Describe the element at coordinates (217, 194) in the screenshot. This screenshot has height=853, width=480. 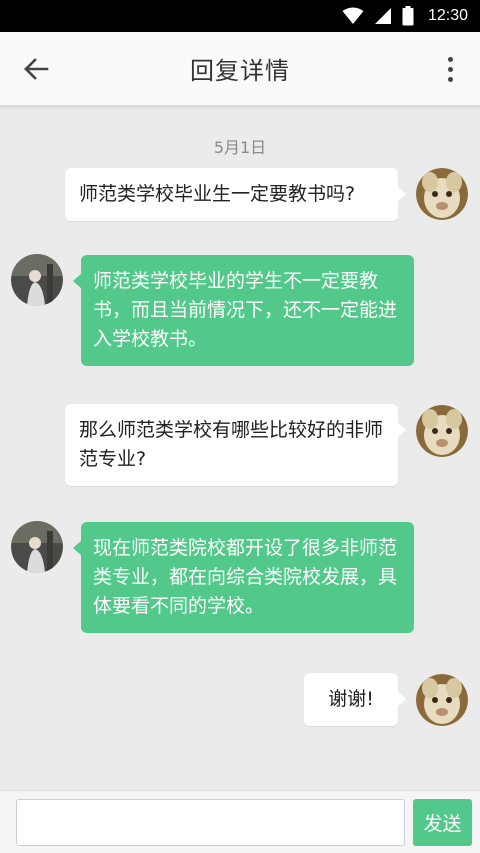
I see `message-text: 师范类学校毕业生一定要教书吗?` at that location.